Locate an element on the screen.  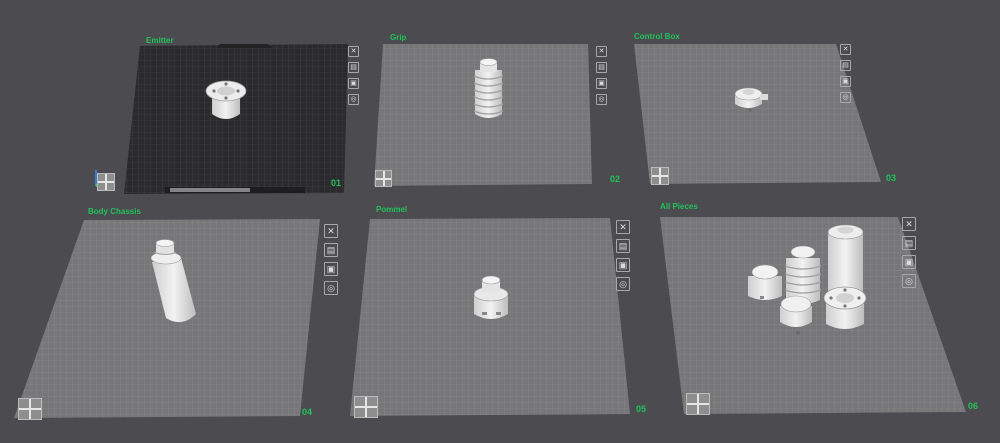
plate-toolbar-5: ✕ ▤ ▣ ◎ is located at coordinates (623, 255).